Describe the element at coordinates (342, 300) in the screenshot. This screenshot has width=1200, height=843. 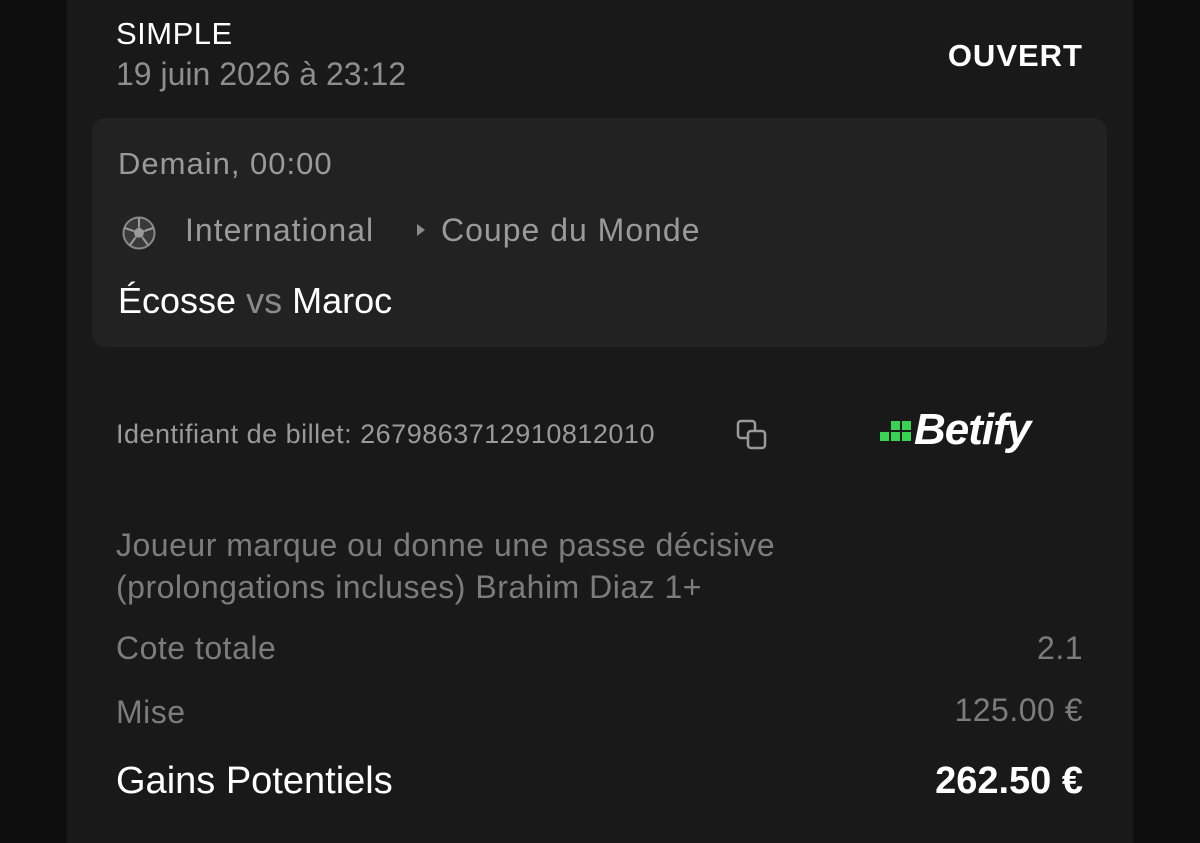
I see `away-team: Maroc` at that location.